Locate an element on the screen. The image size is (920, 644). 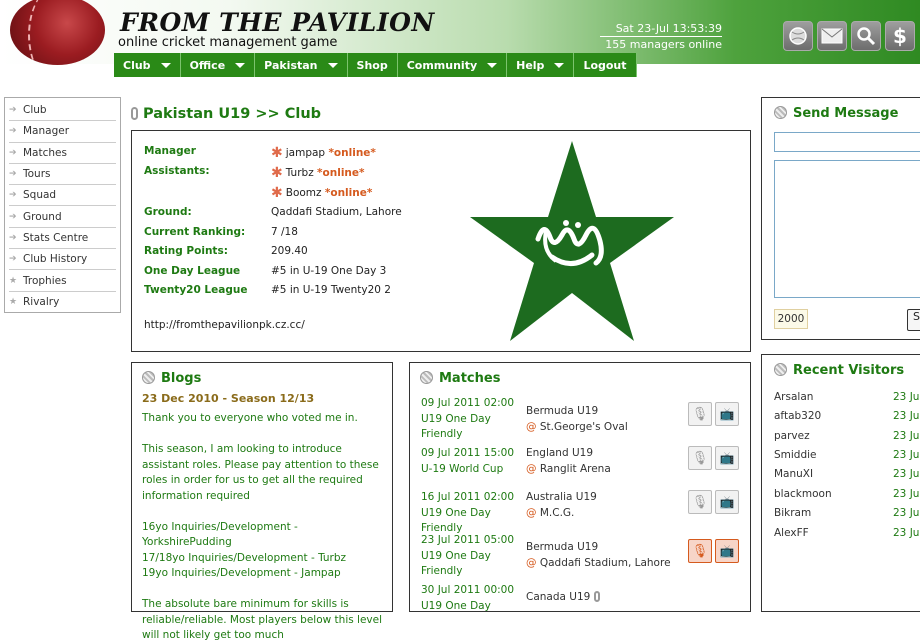
asterisk-icon: ✱ is located at coordinates (277, 193).